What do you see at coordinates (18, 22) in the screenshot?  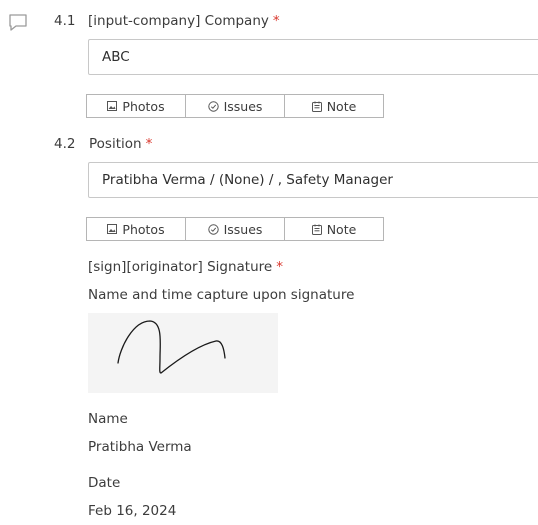 I see `comment-icon` at bounding box center [18, 22].